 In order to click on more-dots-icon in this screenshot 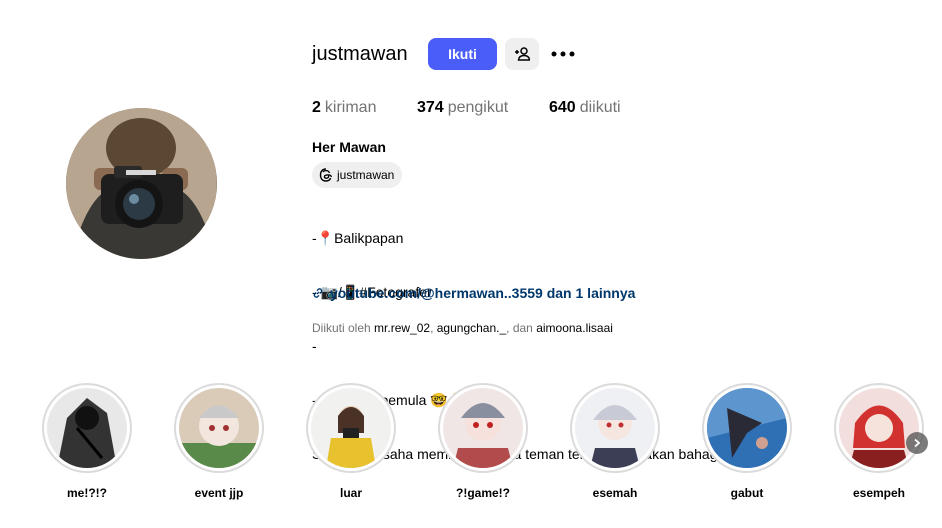, I will do `click(563, 54)`.